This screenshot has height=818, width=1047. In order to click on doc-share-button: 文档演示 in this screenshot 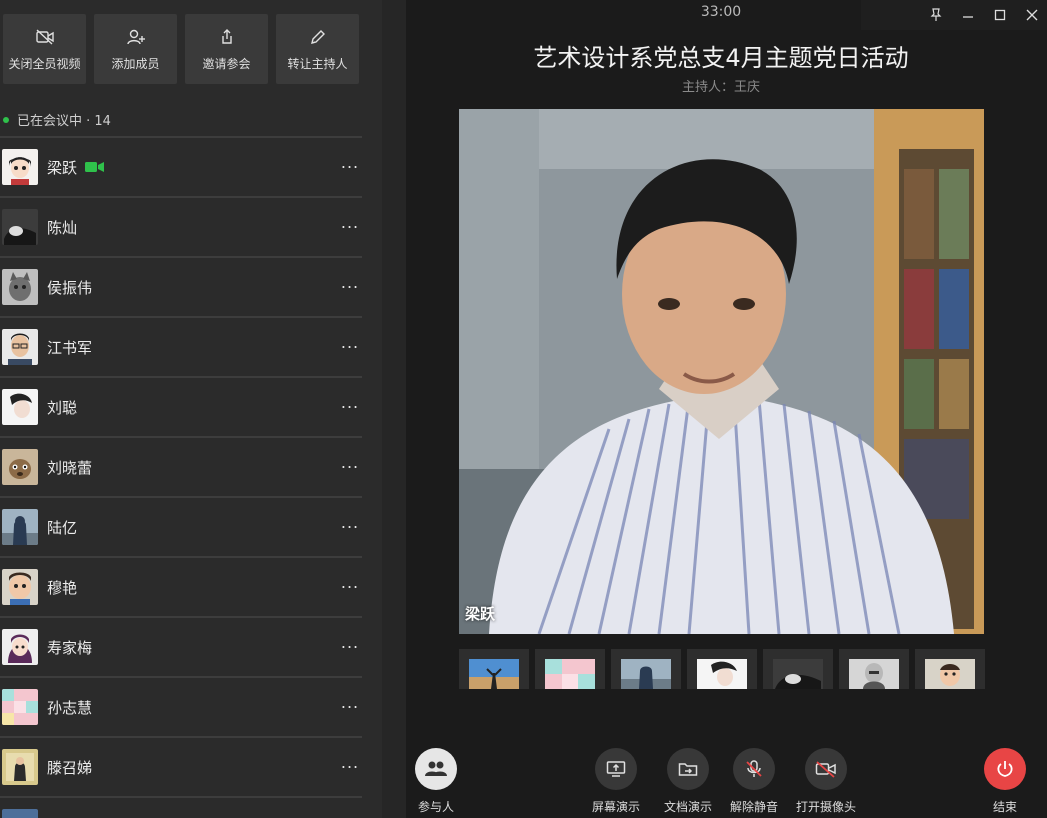, I will do `click(688, 781)`.